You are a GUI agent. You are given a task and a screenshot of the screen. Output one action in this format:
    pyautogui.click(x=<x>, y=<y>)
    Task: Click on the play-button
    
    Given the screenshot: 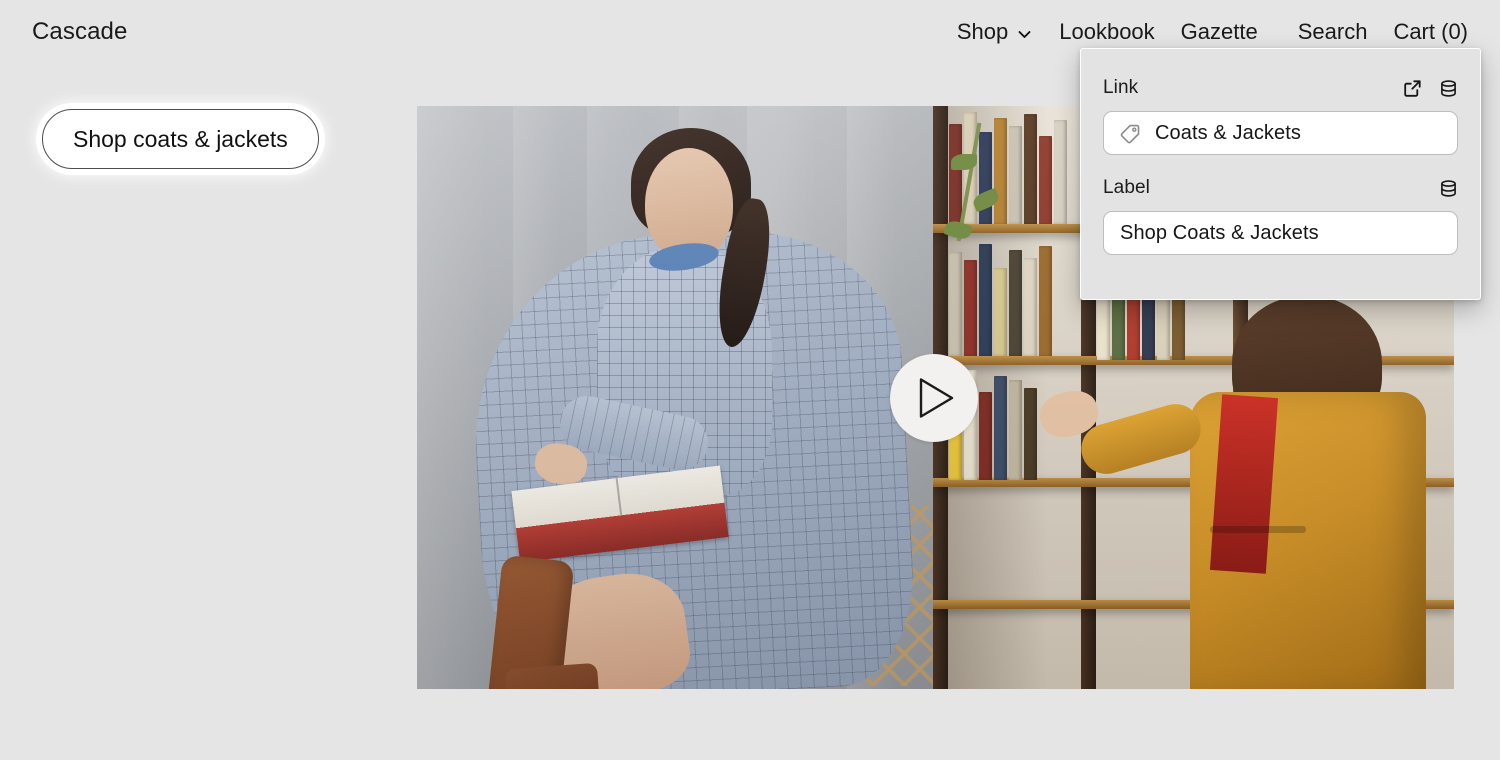 What is the action you would take?
    pyautogui.click(x=934, y=398)
    